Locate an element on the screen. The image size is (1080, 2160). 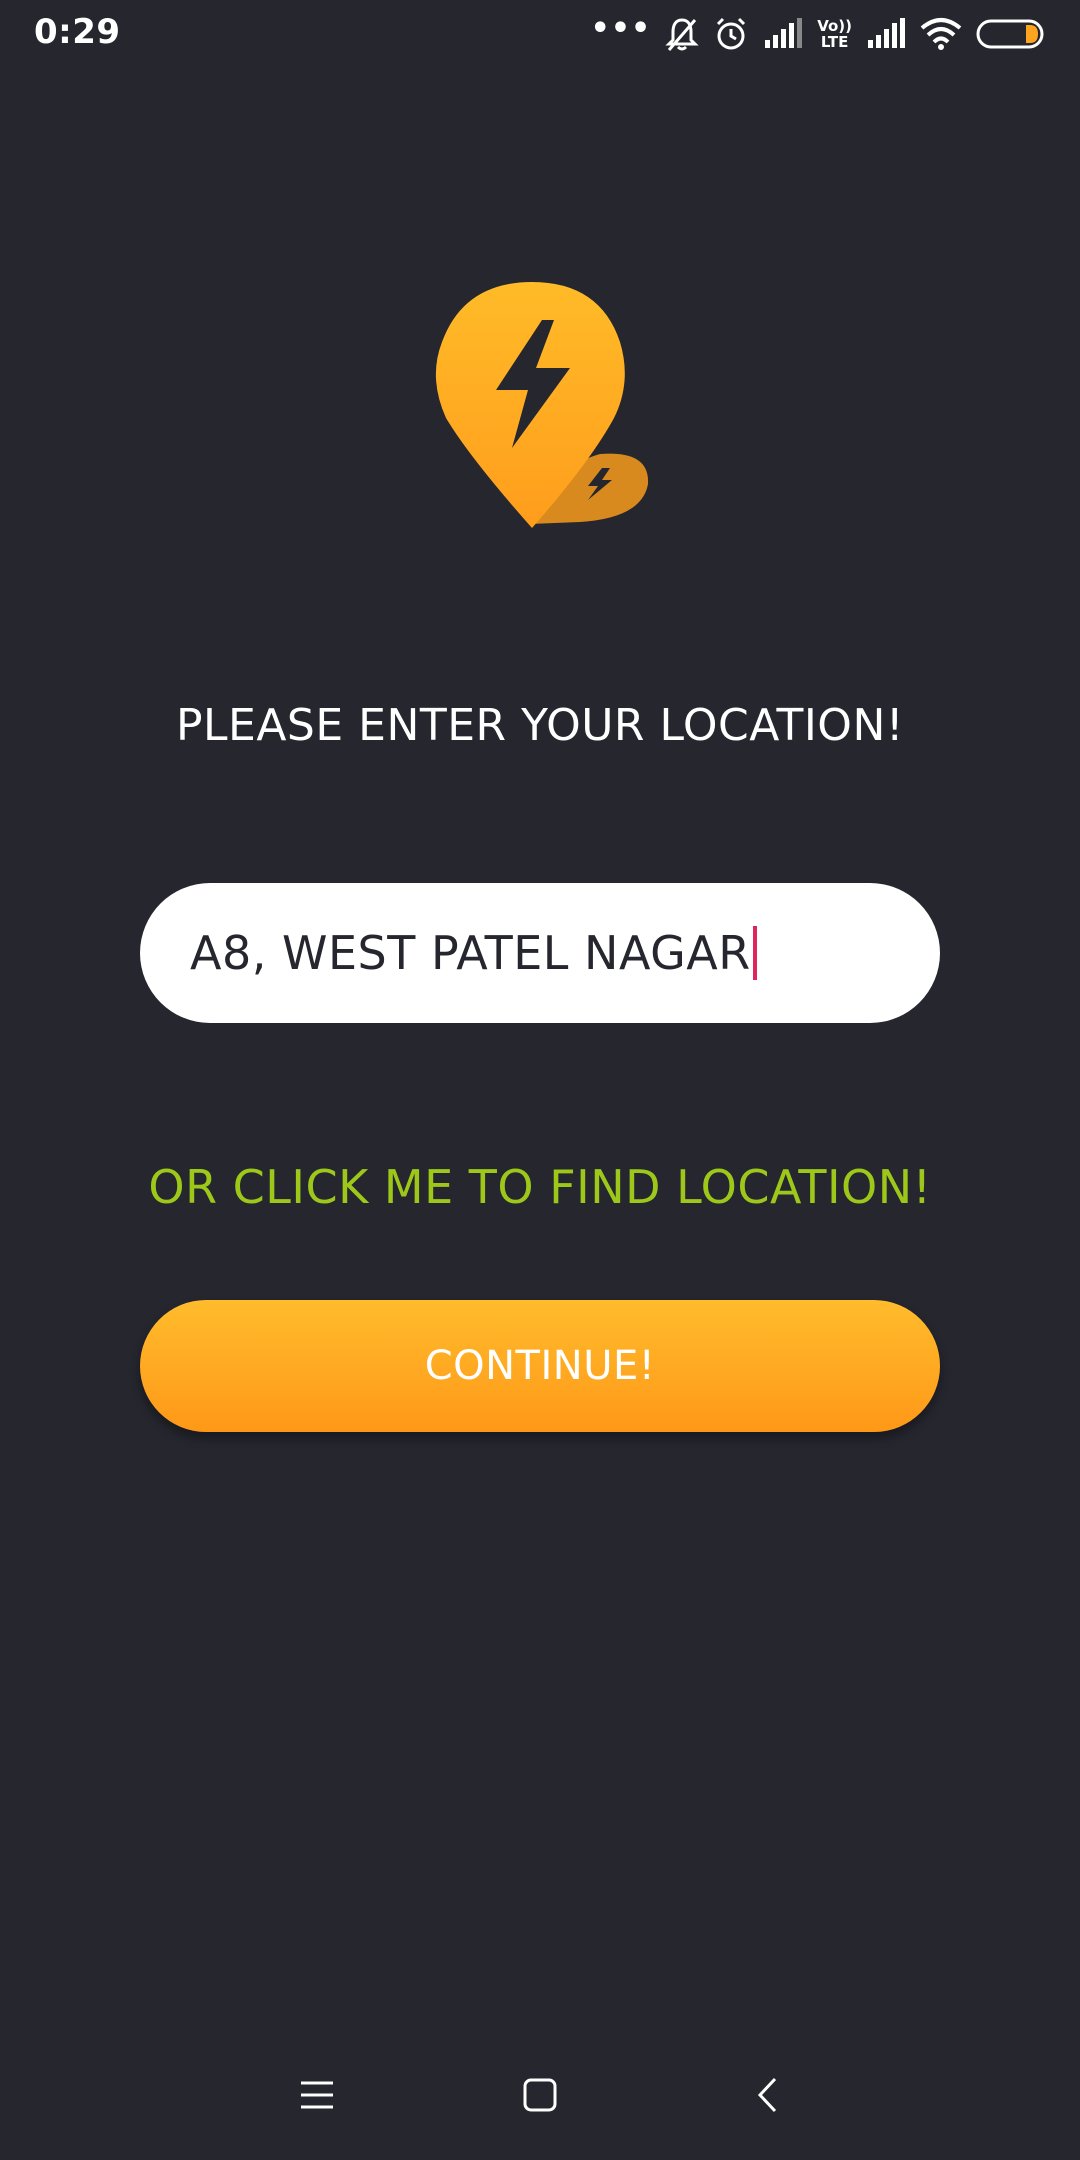
location-input: A8, WEST PATEL NAGAR is located at coordinates (540, 953).